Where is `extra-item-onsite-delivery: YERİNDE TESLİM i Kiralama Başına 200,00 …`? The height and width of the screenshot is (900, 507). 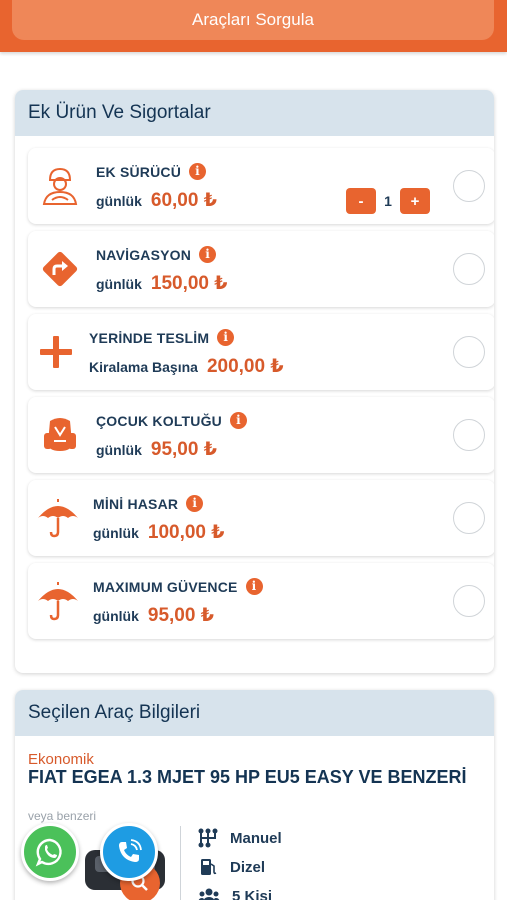
extra-item-onsite-delivery: YERİNDE TESLİM i Kiralama Başına 200,00 … is located at coordinates (261, 352).